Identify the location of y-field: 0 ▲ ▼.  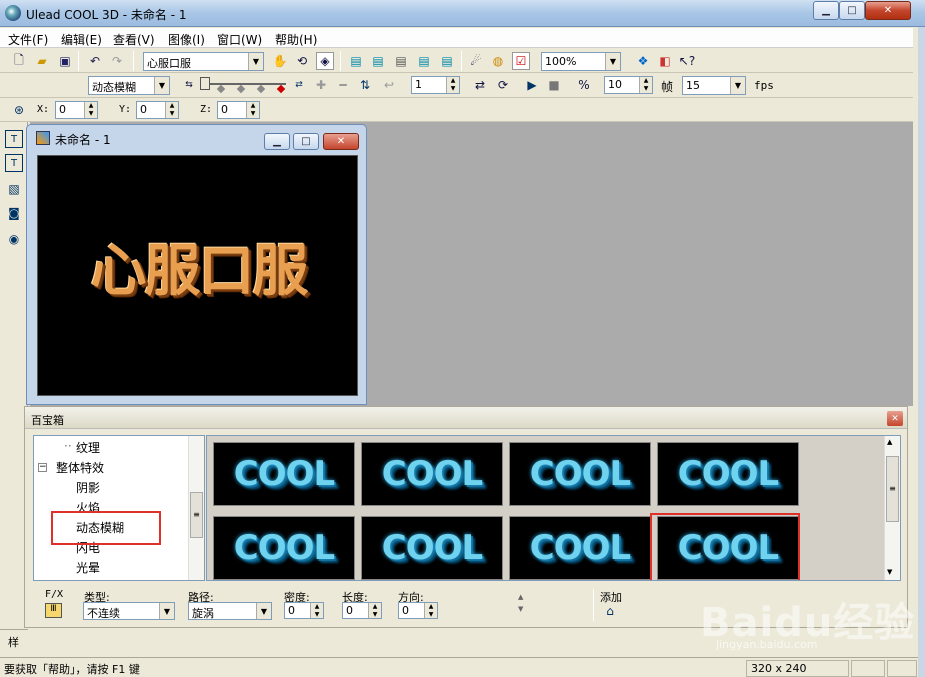
(157, 110).